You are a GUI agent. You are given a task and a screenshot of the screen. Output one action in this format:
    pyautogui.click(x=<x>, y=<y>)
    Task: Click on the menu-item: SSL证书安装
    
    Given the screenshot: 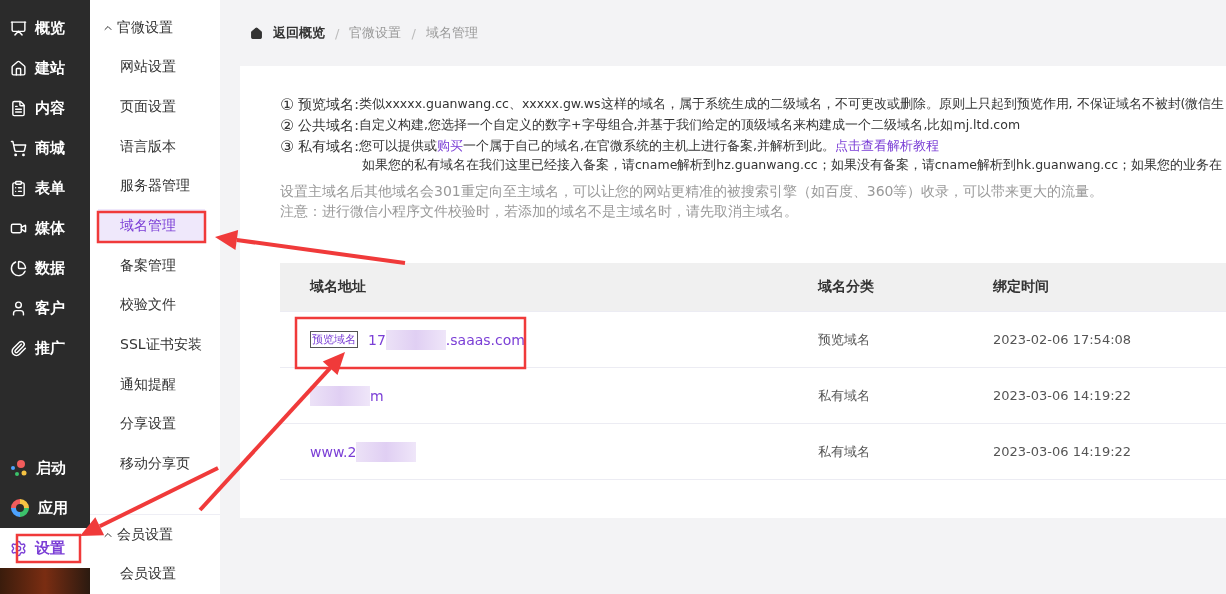 What is the action you would take?
    pyautogui.click(x=151, y=345)
    